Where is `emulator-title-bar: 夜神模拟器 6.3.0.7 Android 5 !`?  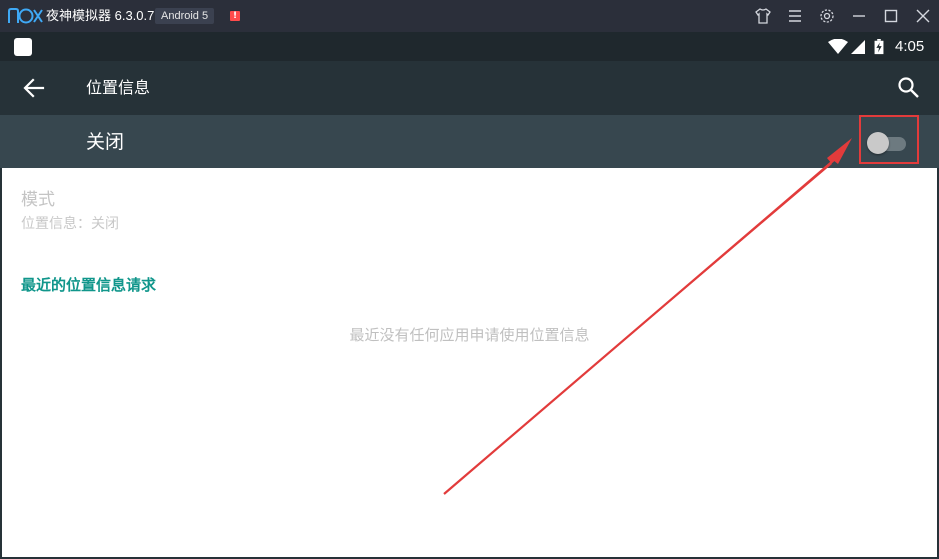
emulator-title-bar: 夜神模拟器 6.3.0.7 Android 5 ! is located at coordinates (469, 16).